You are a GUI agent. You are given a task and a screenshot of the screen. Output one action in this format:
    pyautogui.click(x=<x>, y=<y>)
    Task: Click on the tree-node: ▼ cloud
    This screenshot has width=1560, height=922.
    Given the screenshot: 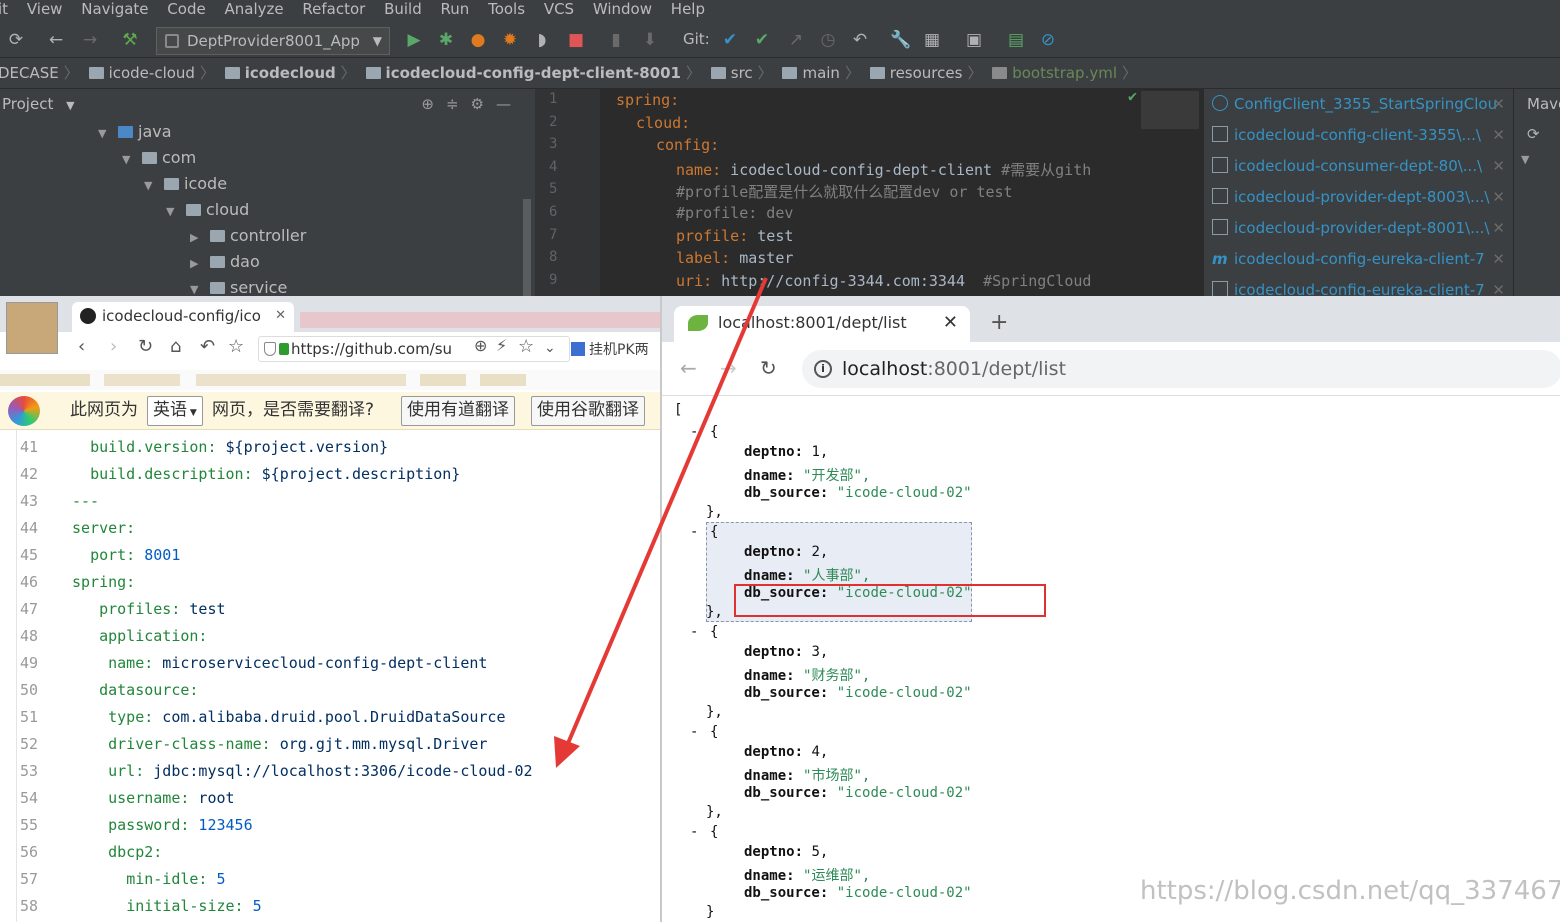 What is the action you would take?
    pyautogui.click(x=260, y=210)
    